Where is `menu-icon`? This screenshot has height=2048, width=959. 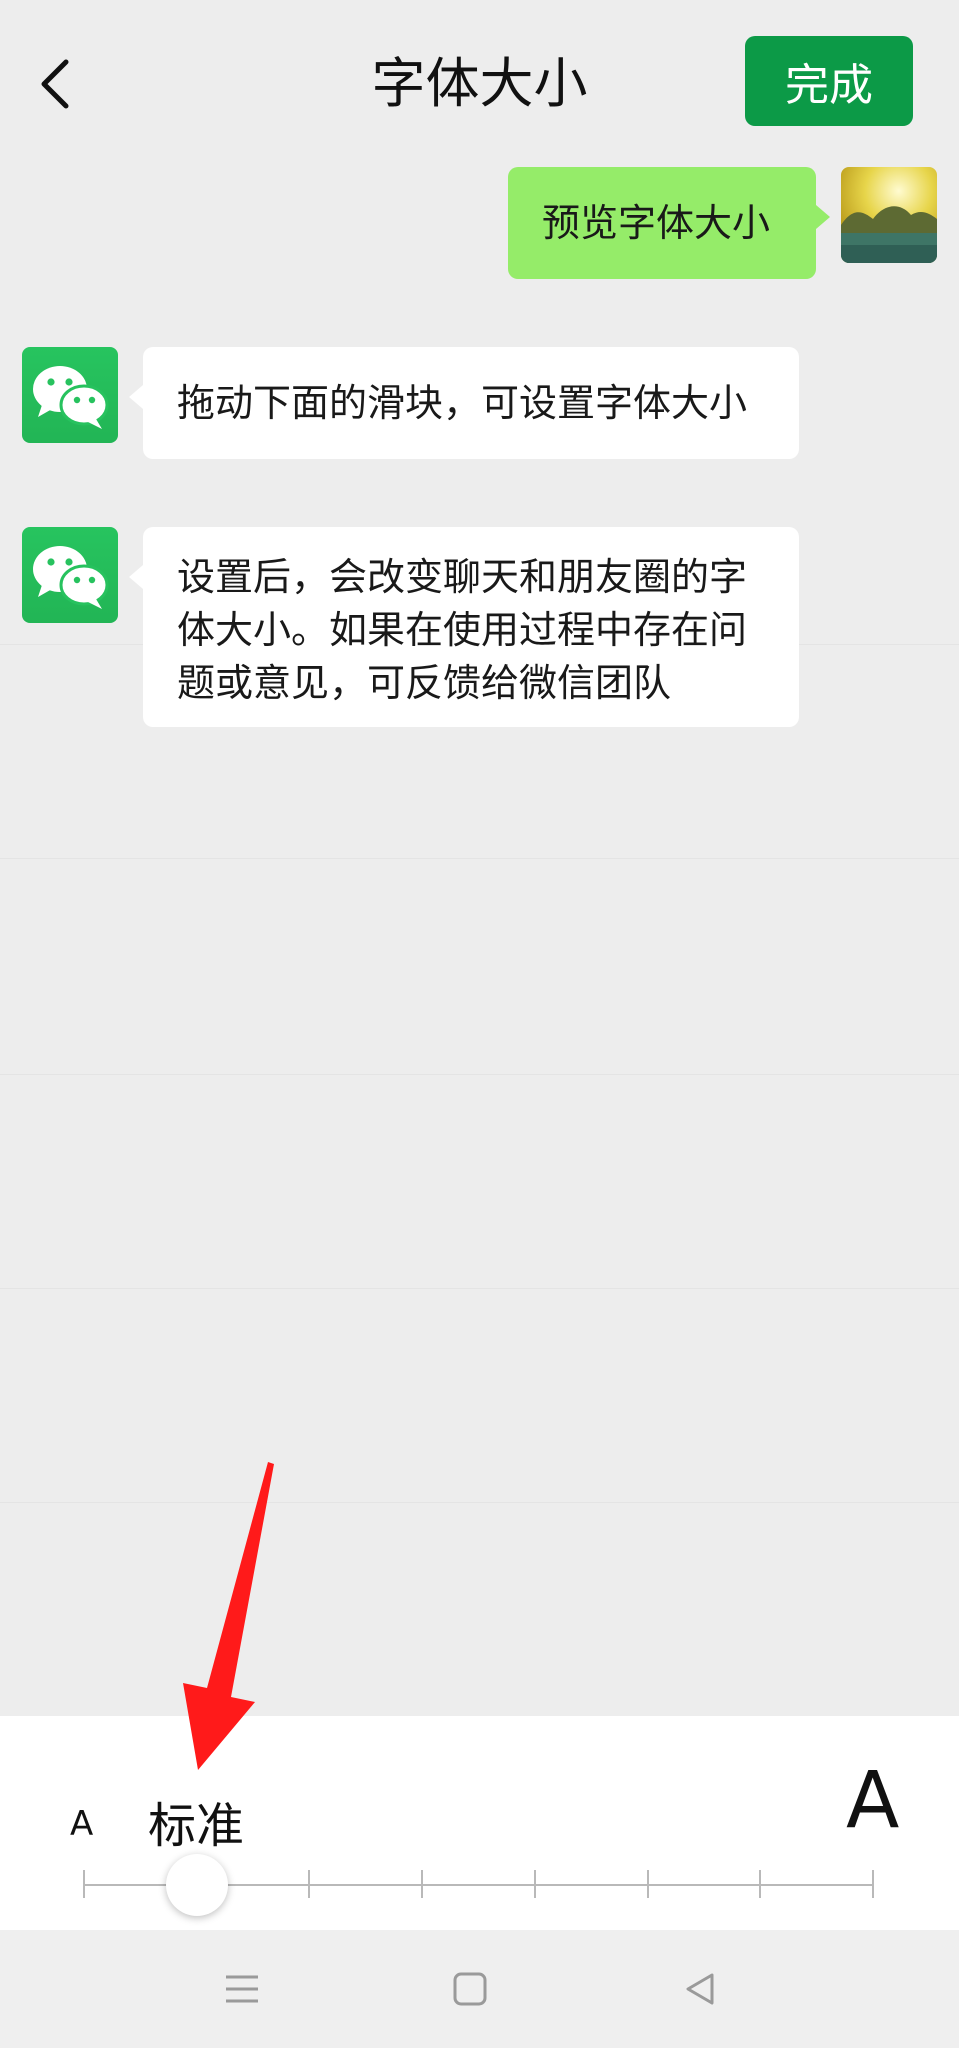 menu-icon is located at coordinates (242, 1989).